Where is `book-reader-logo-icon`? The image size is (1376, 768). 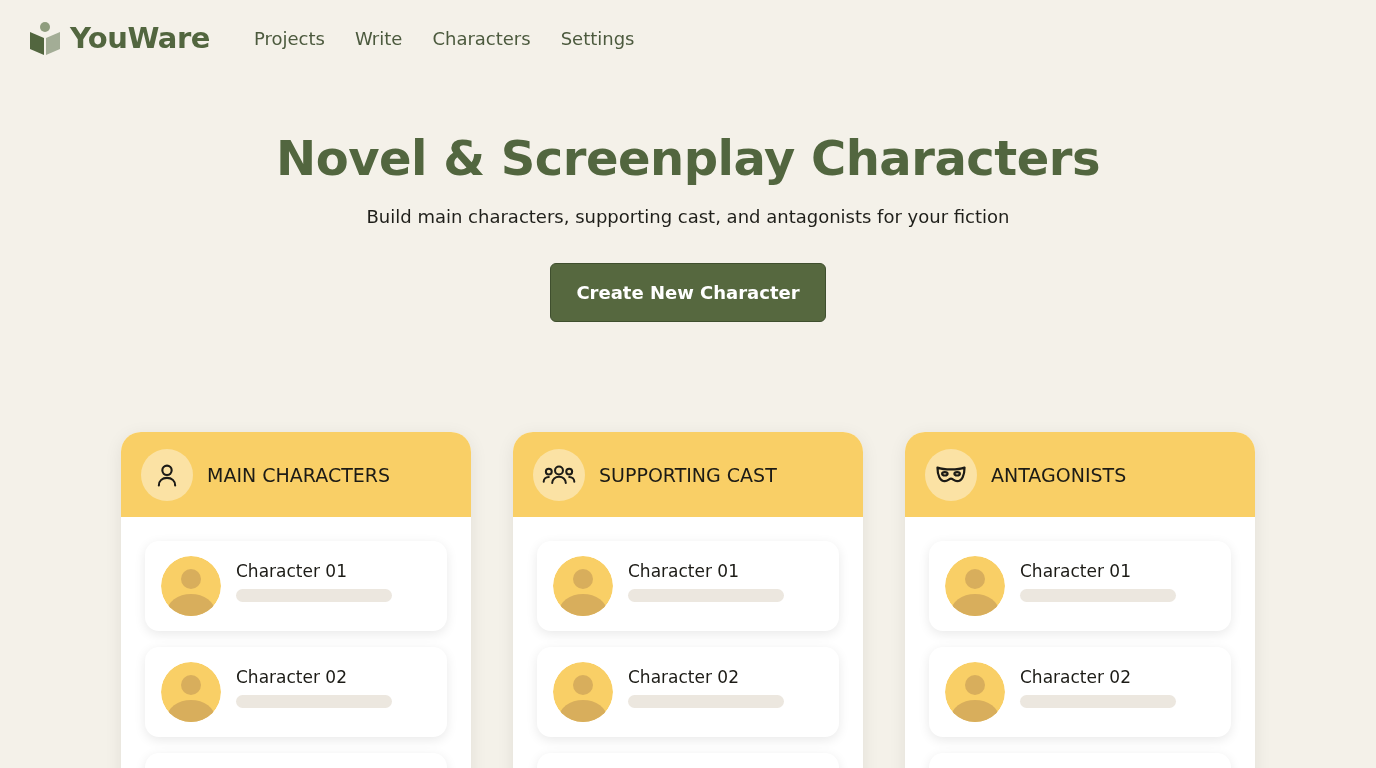
book-reader-logo-icon is located at coordinates (45, 38).